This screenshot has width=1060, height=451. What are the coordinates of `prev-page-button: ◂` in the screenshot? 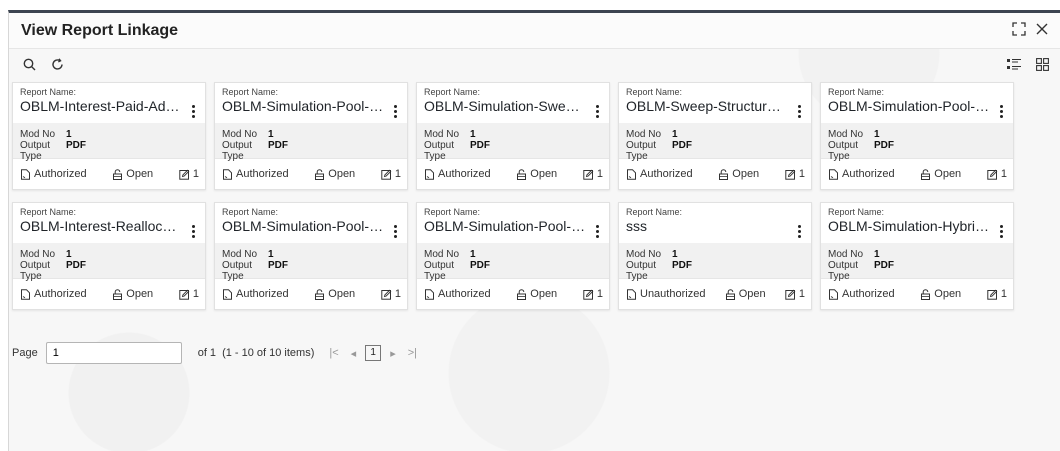 It's located at (354, 353).